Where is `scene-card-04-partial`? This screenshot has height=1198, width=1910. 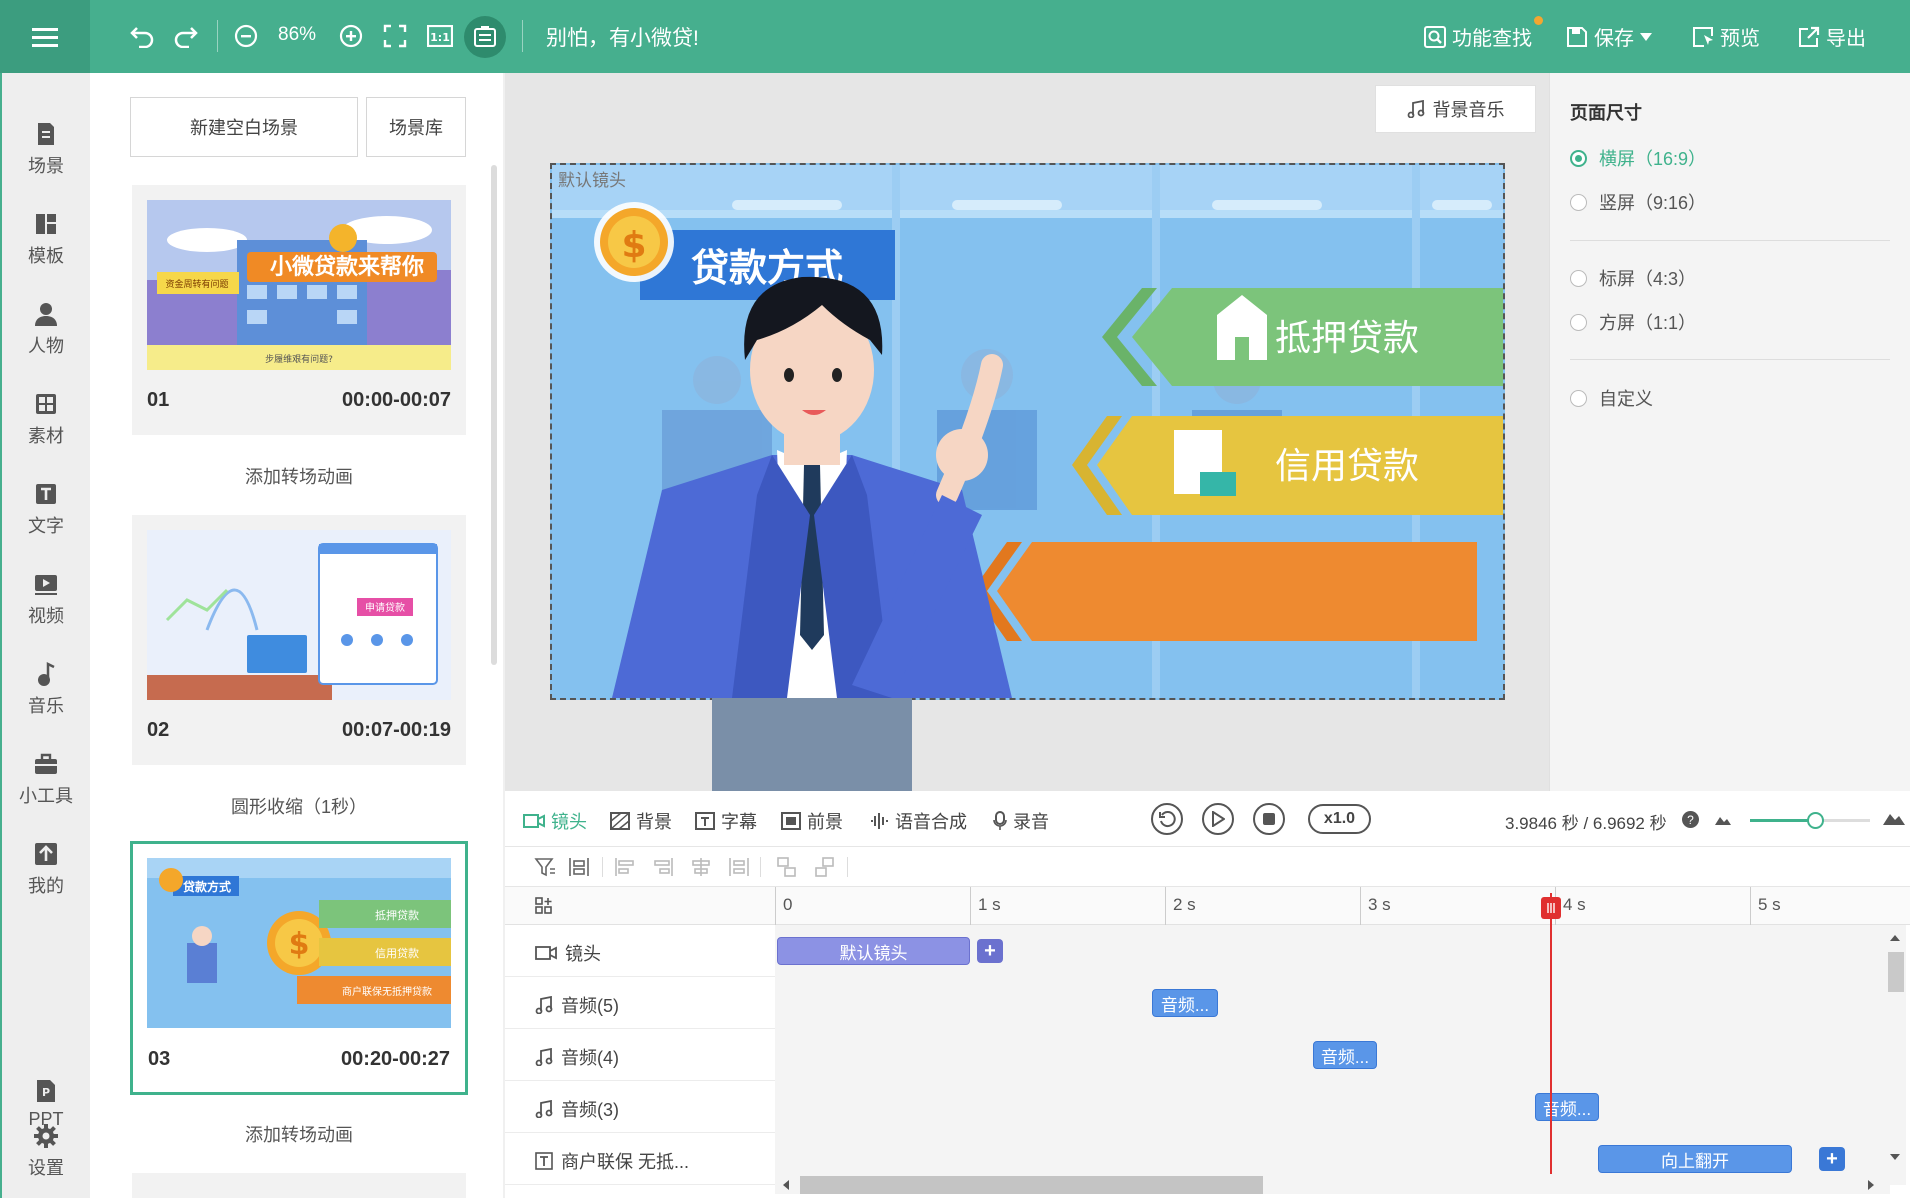 scene-card-04-partial is located at coordinates (299, 1185).